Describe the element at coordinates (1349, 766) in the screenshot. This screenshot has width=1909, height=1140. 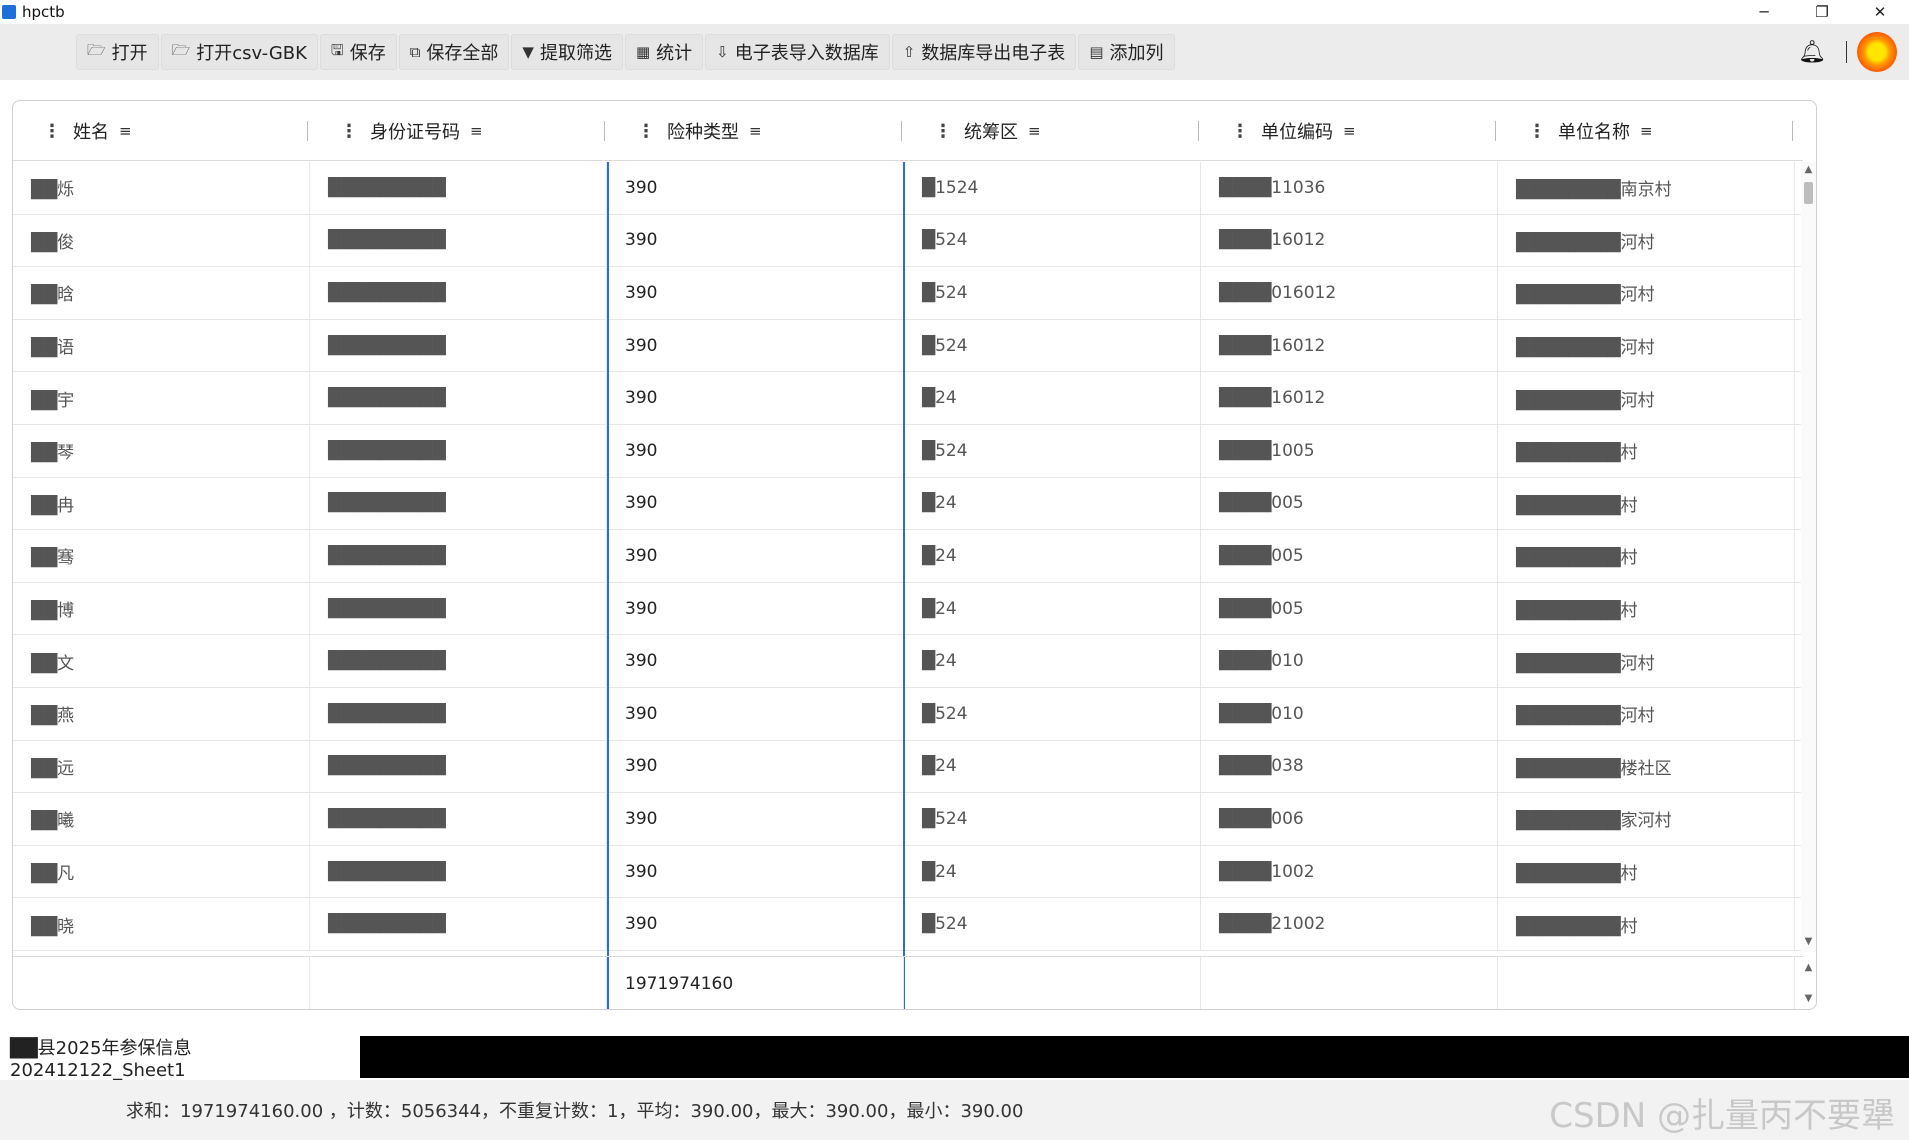
I see `table-cell: ████038` at that location.